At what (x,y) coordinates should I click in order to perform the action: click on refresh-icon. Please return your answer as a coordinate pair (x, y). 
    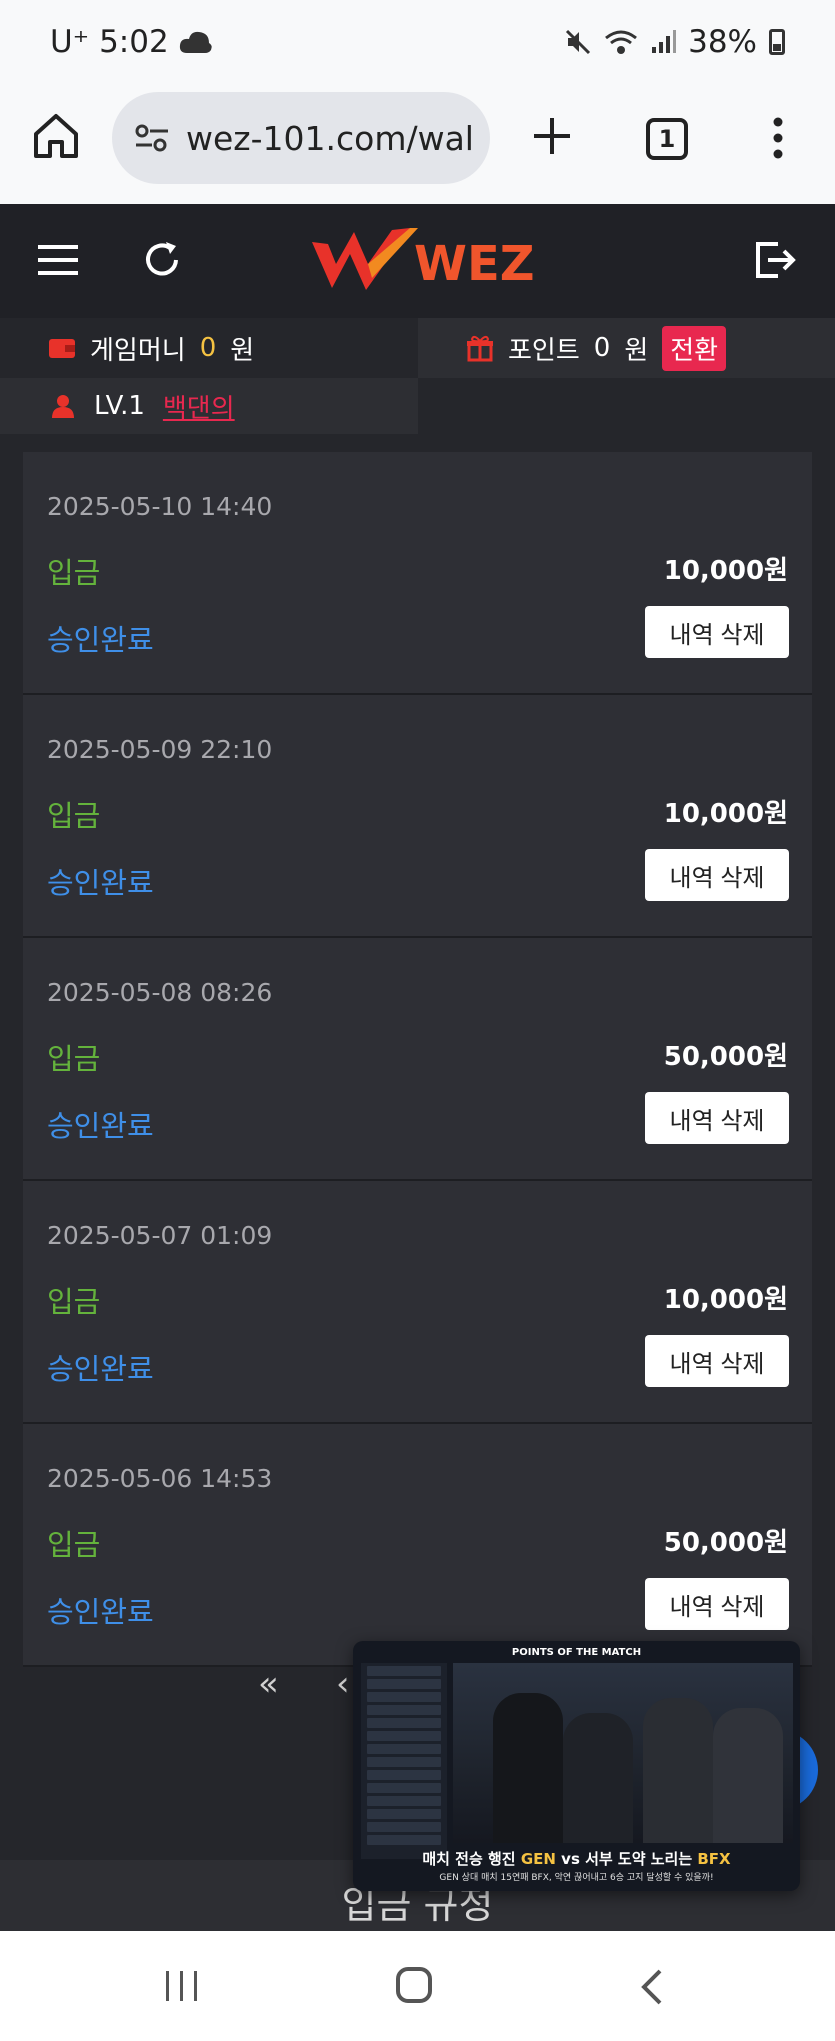
    Looking at the image, I should click on (162, 260).